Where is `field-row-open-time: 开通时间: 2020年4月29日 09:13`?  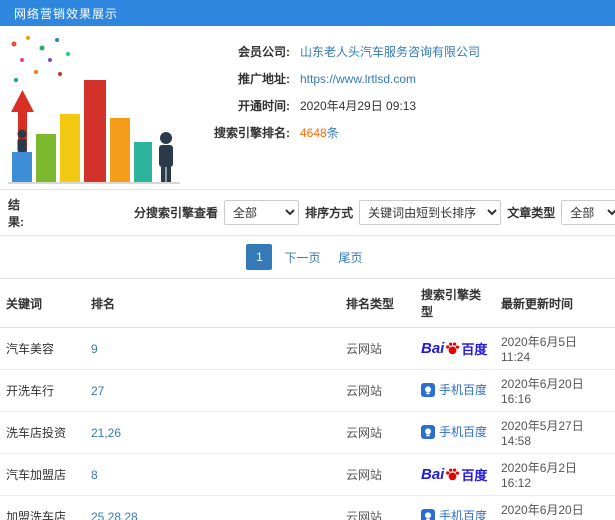
field-row-open-time: 开通时间: 2020年4月29日 09:13 is located at coordinates (335, 105).